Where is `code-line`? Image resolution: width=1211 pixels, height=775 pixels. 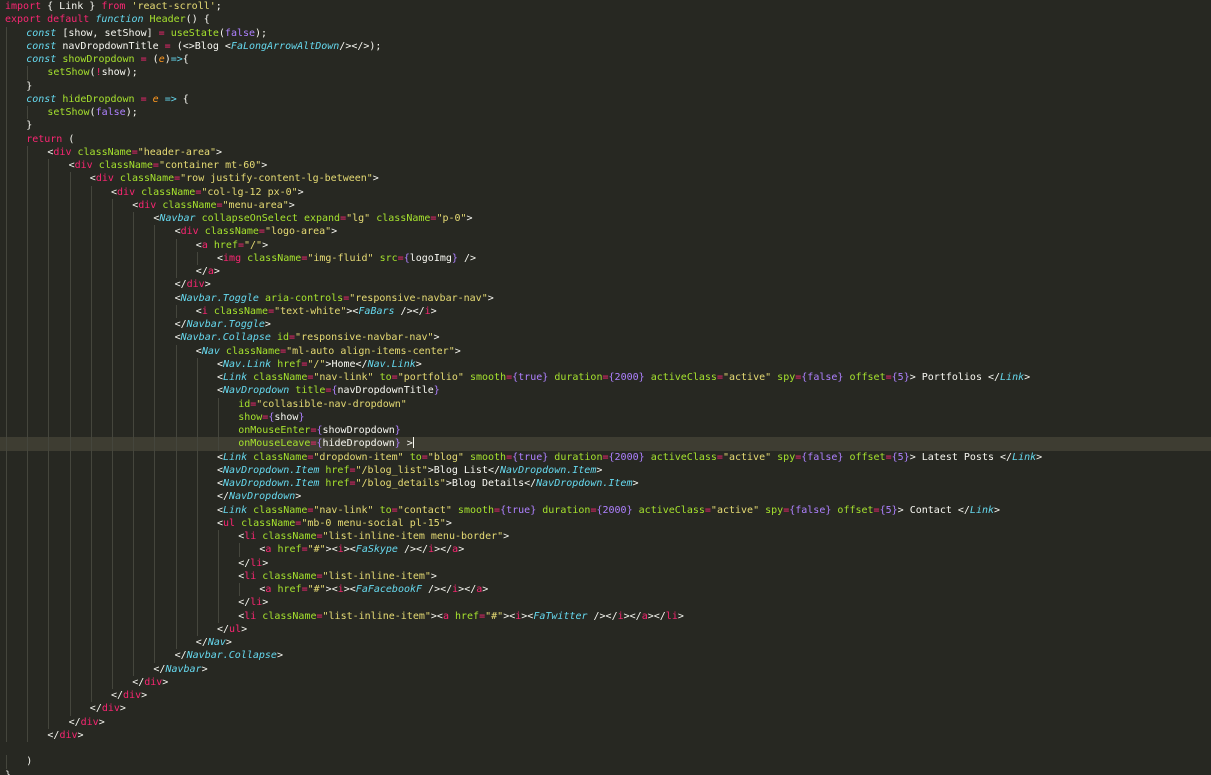
code-line is located at coordinates (605, 748).